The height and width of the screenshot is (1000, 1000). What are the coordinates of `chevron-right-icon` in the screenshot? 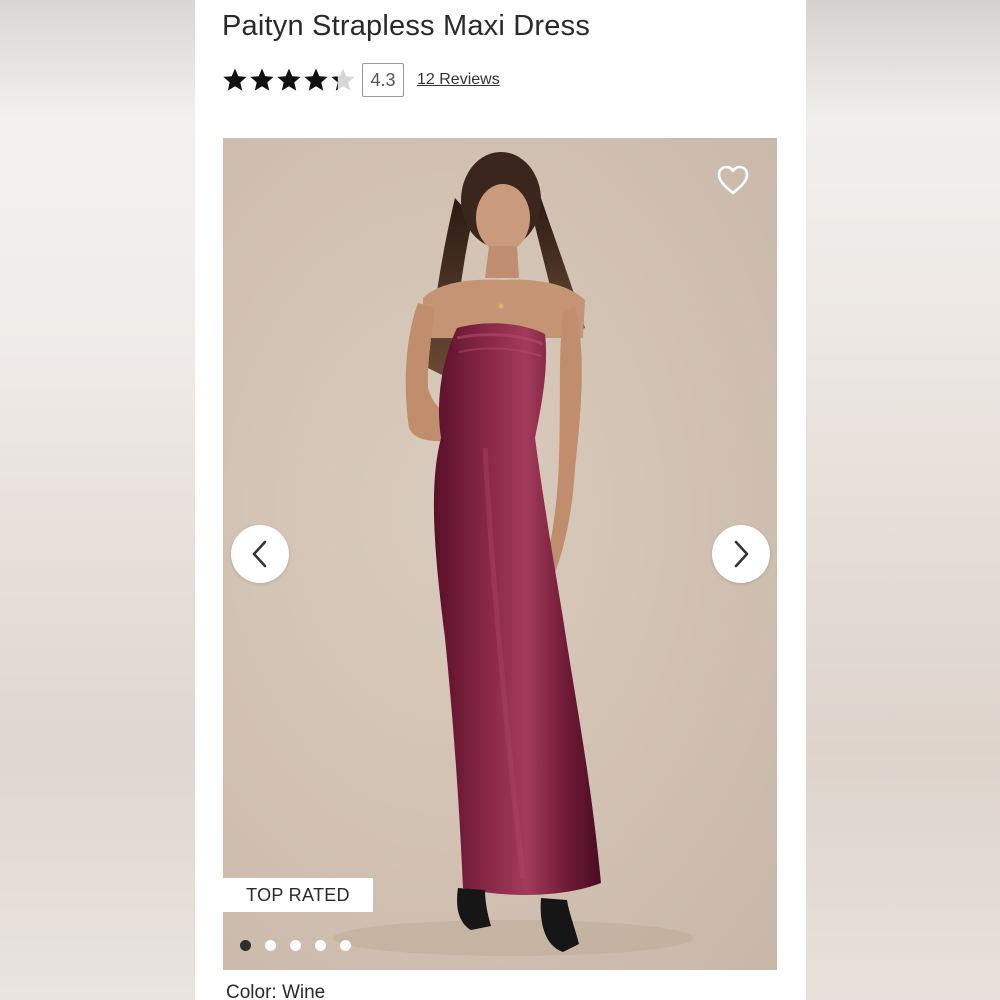 It's located at (741, 554).